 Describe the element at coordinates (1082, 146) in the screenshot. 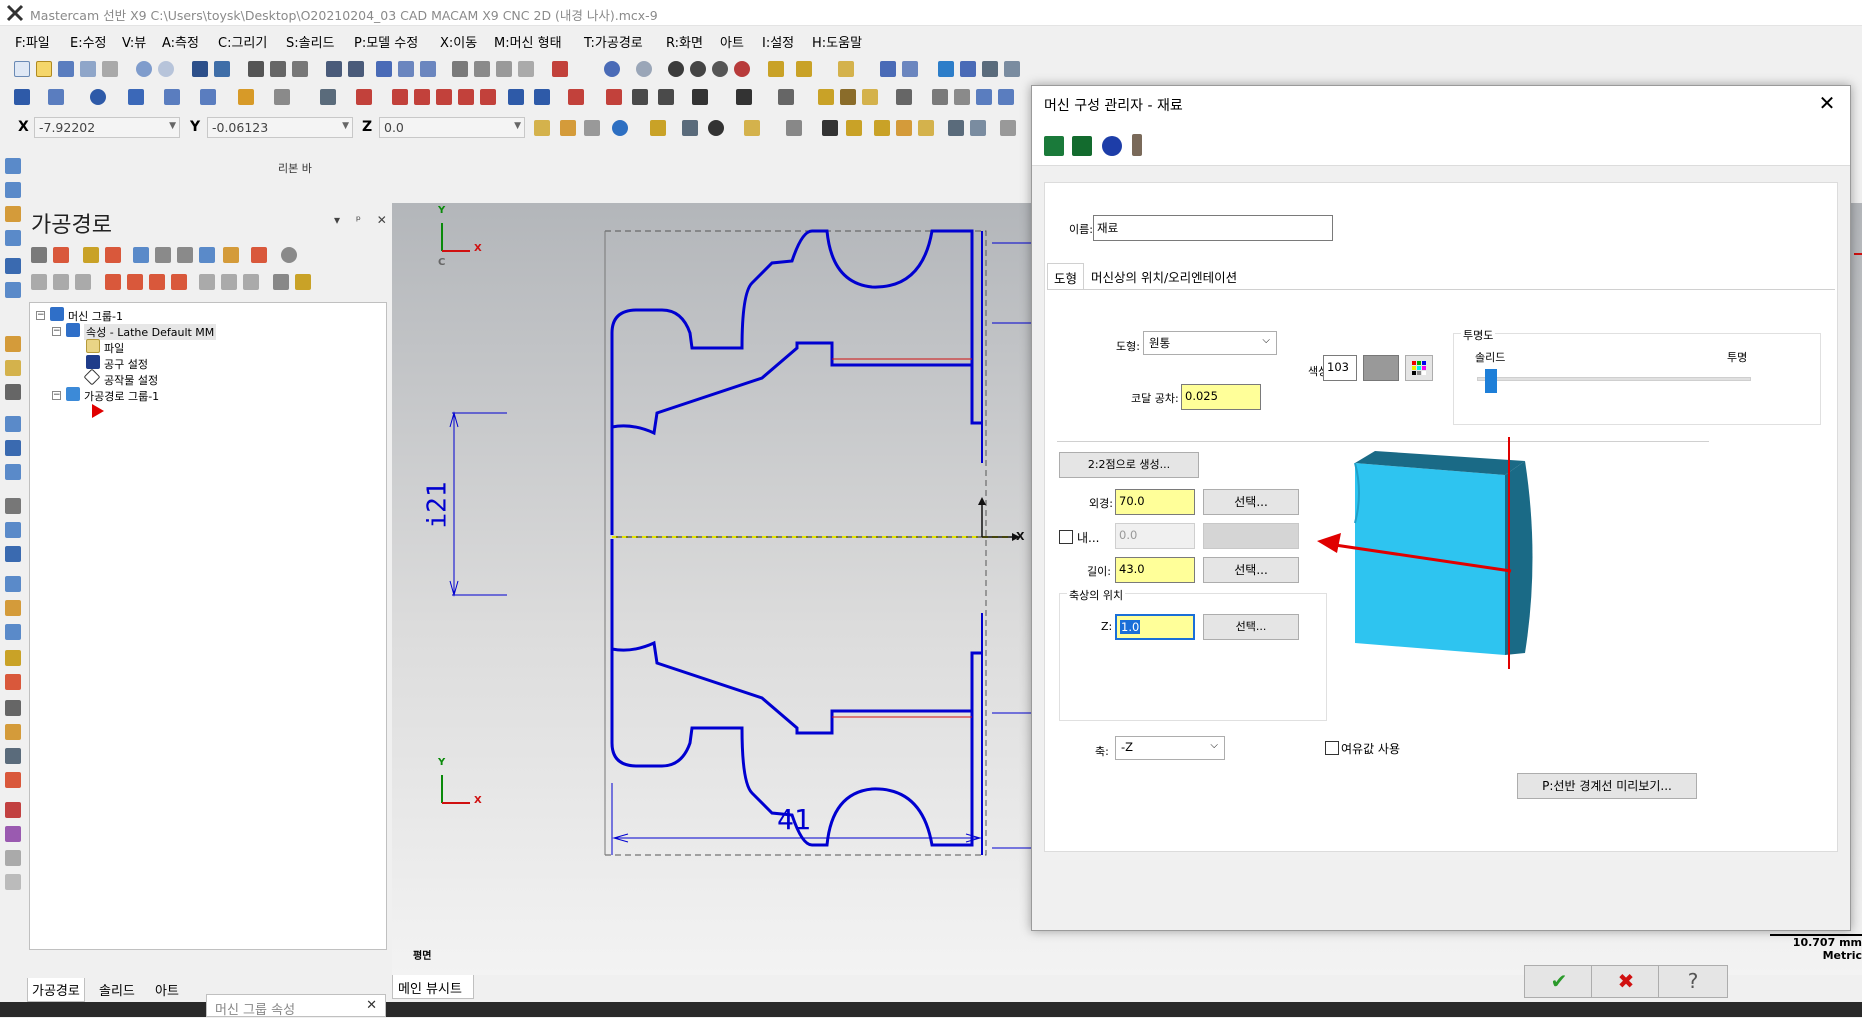

I see `chuck-icon` at that location.